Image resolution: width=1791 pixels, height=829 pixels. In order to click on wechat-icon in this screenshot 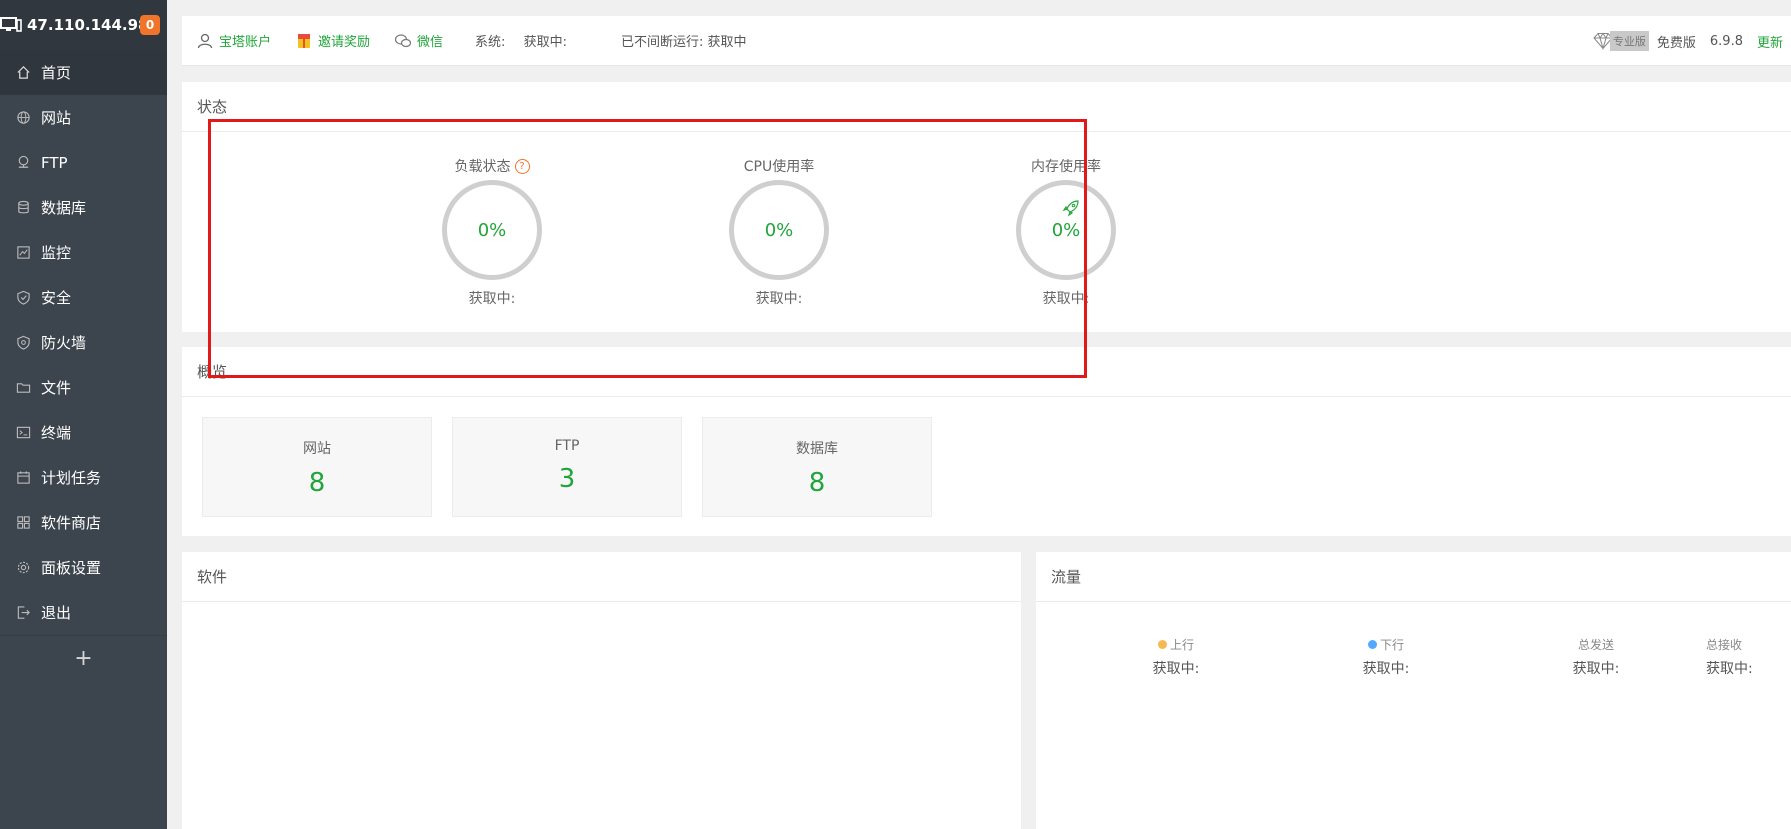, I will do `click(403, 41)`.